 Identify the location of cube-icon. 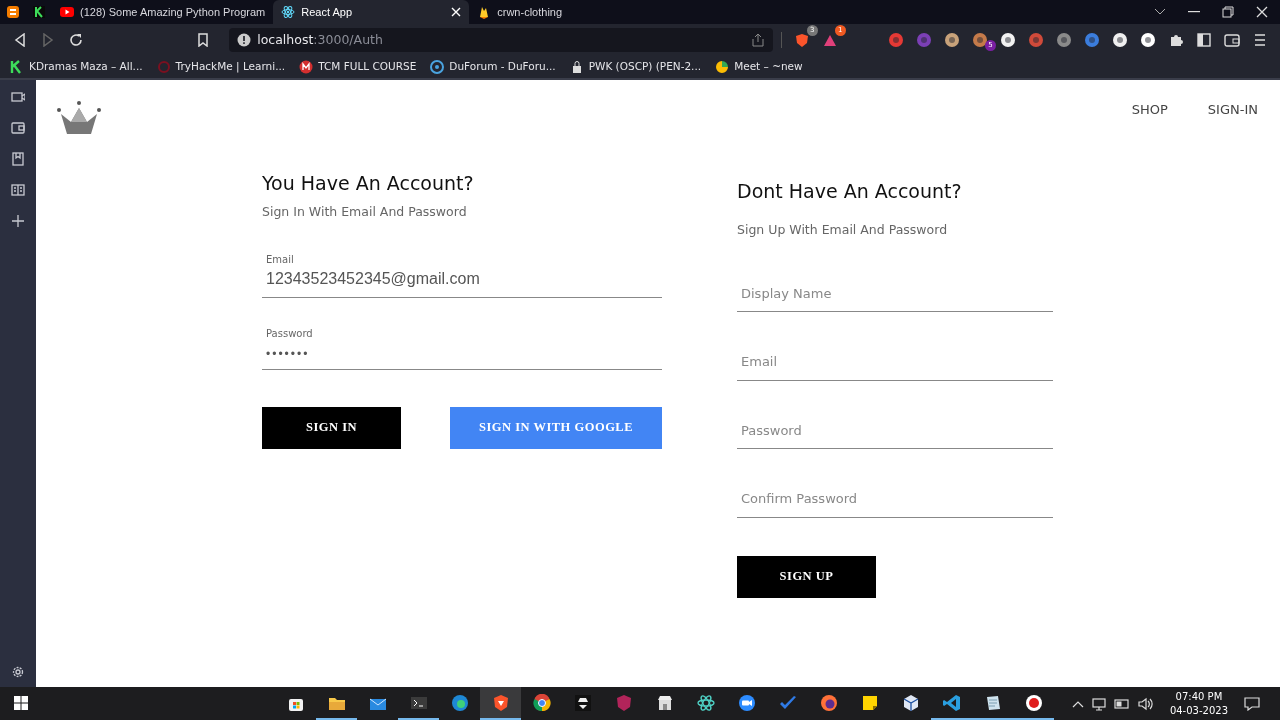
(910, 702).